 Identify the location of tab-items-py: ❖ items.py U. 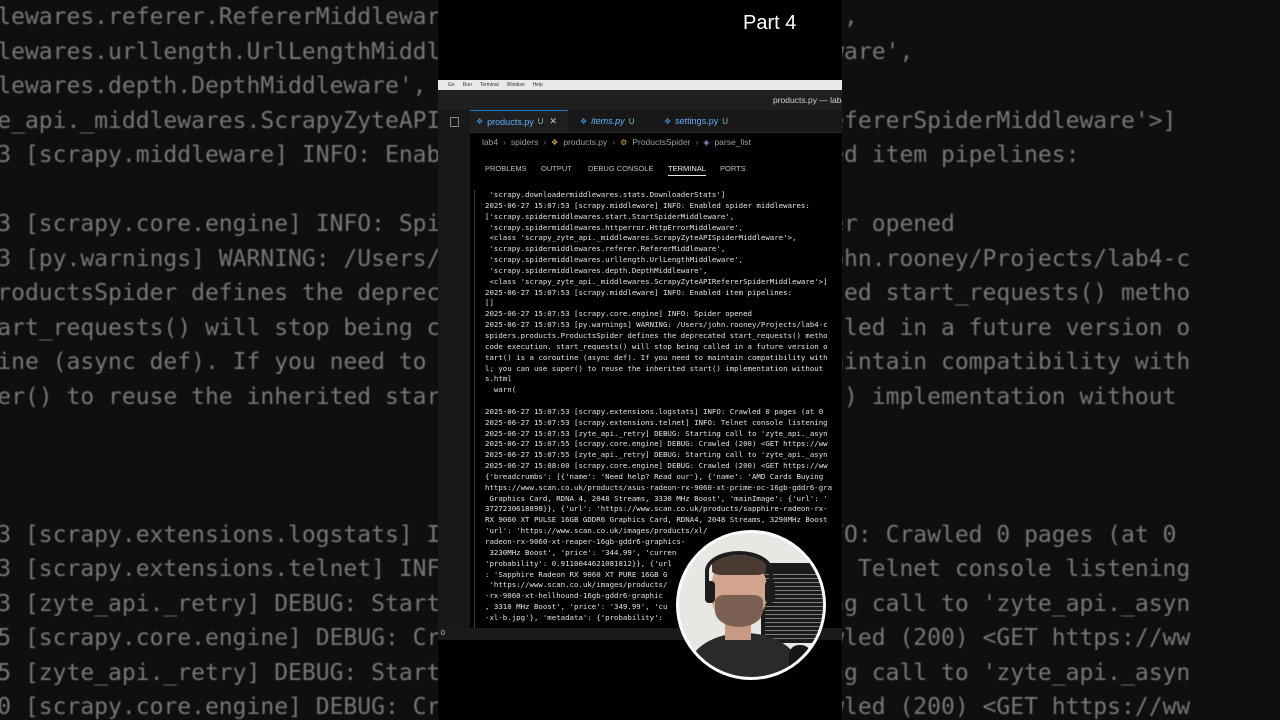
(607, 121).